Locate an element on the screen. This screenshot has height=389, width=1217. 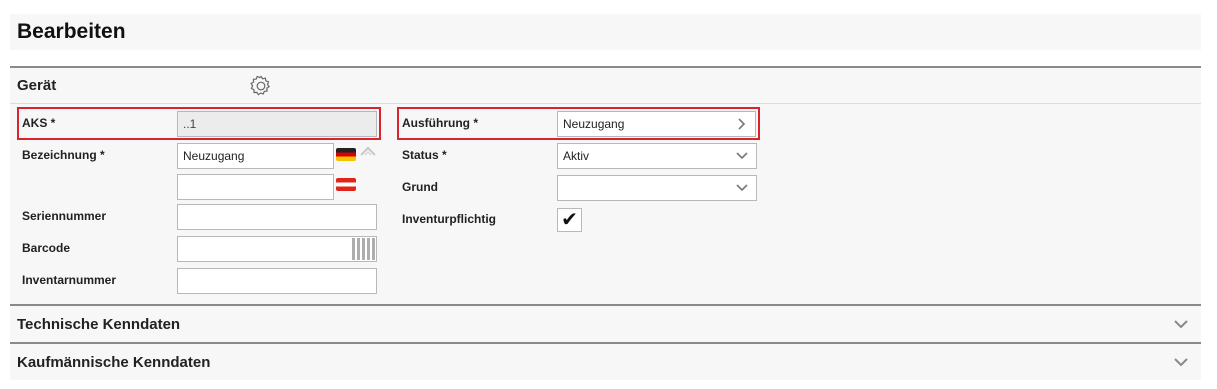
aks-label: AKS * is located at coordinates (39, 123).